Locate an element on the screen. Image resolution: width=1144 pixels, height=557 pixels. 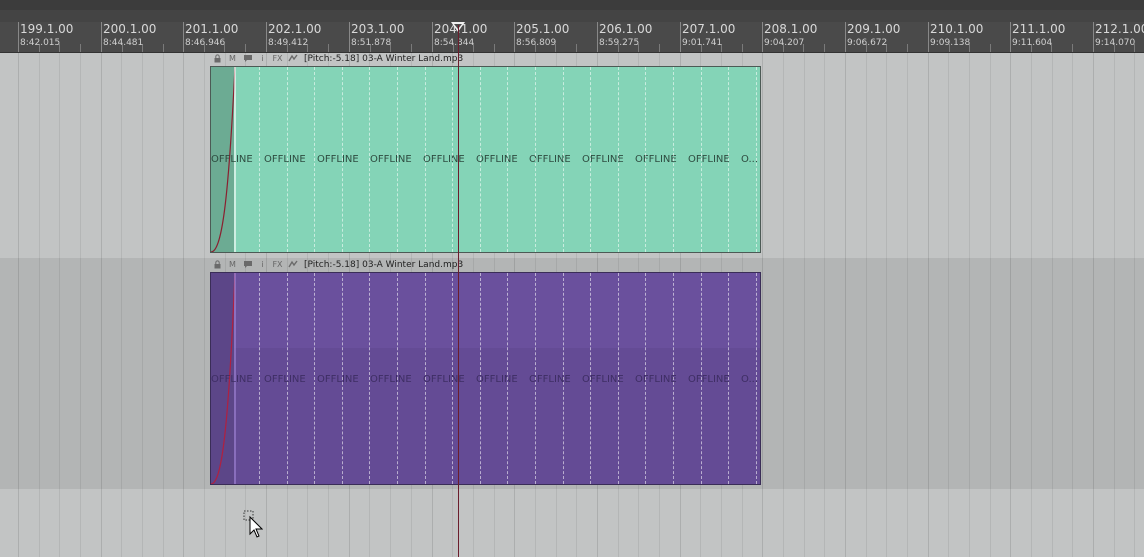
ruler-time-label: 8:49.412 is located at coordinates (288, 43).